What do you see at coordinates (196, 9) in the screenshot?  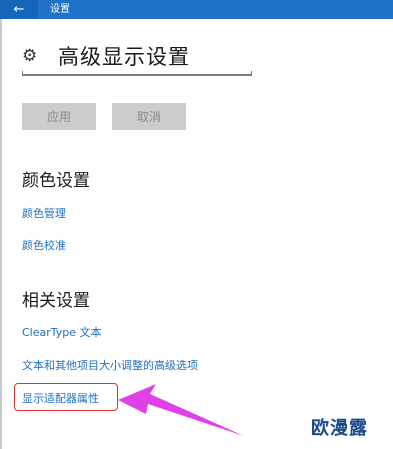 I see `title-bar: ← 设置` at bounding box center [196, 9].